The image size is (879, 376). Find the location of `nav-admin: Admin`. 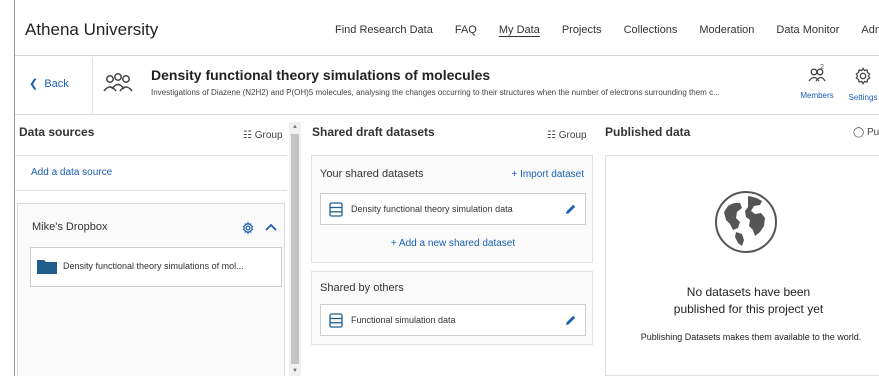

nav-admin: Admin is located at coordinates (870, 30).